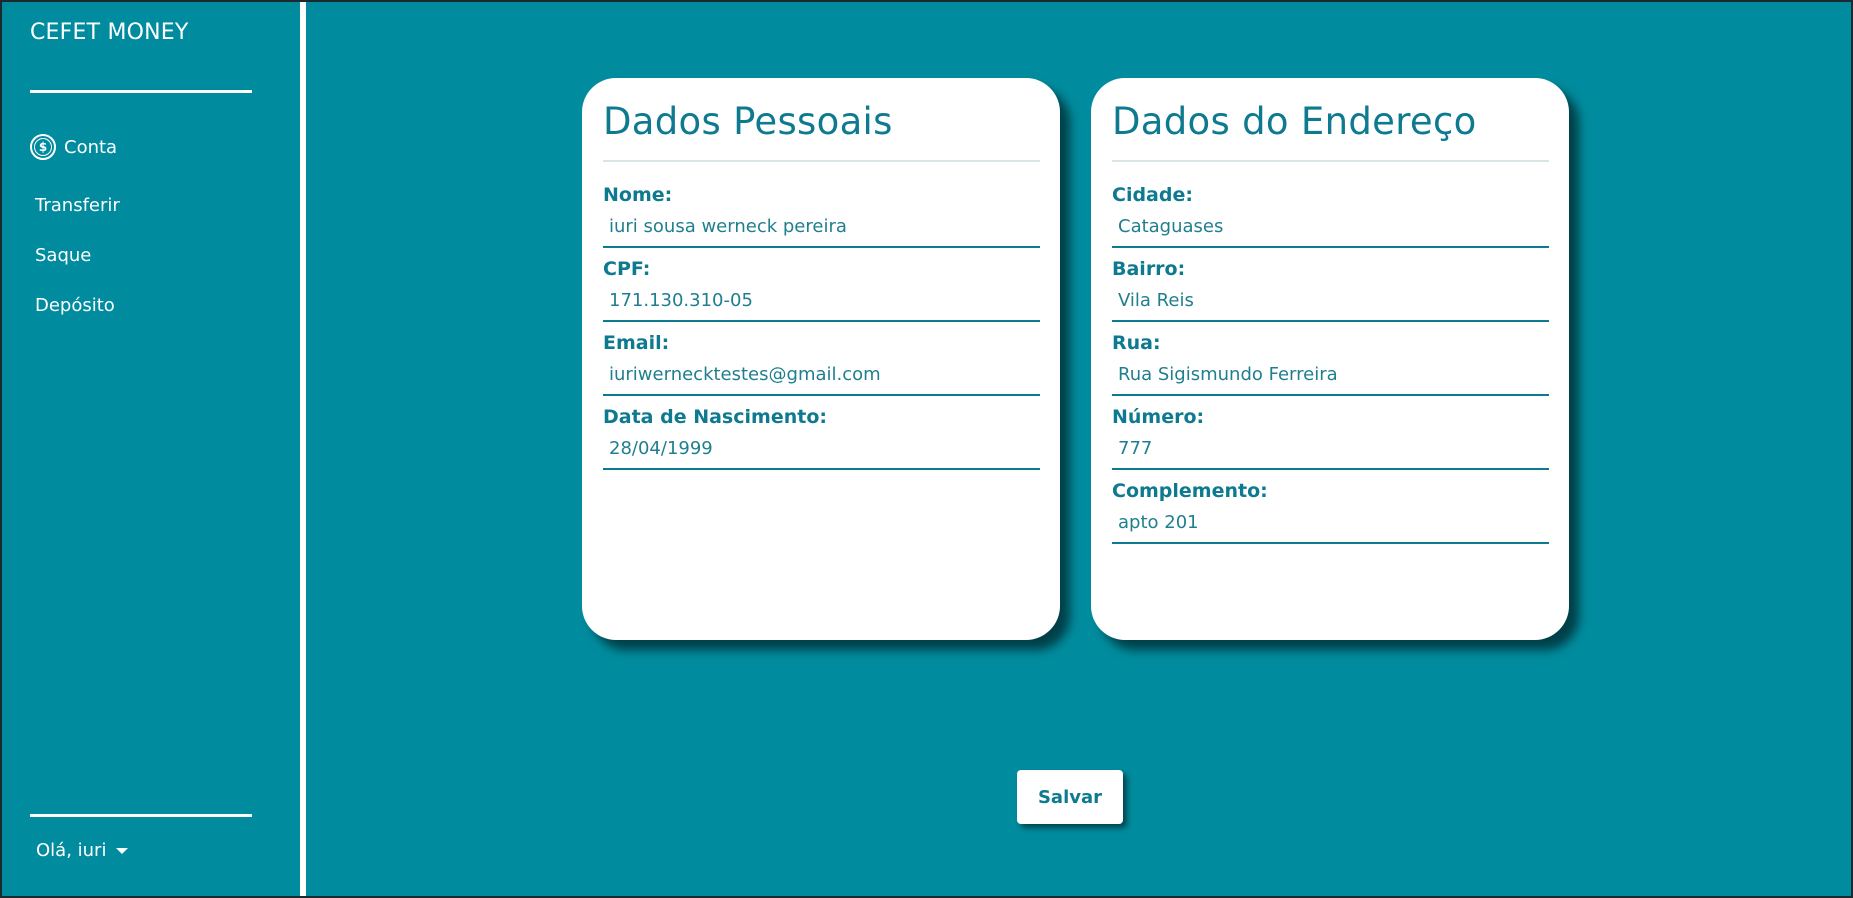 This screenshot has width=1853, height=898. What do you see at coordinates (1330, 523) in the screenshot?
I see `complement-input` at bounding box center [1330, 523].